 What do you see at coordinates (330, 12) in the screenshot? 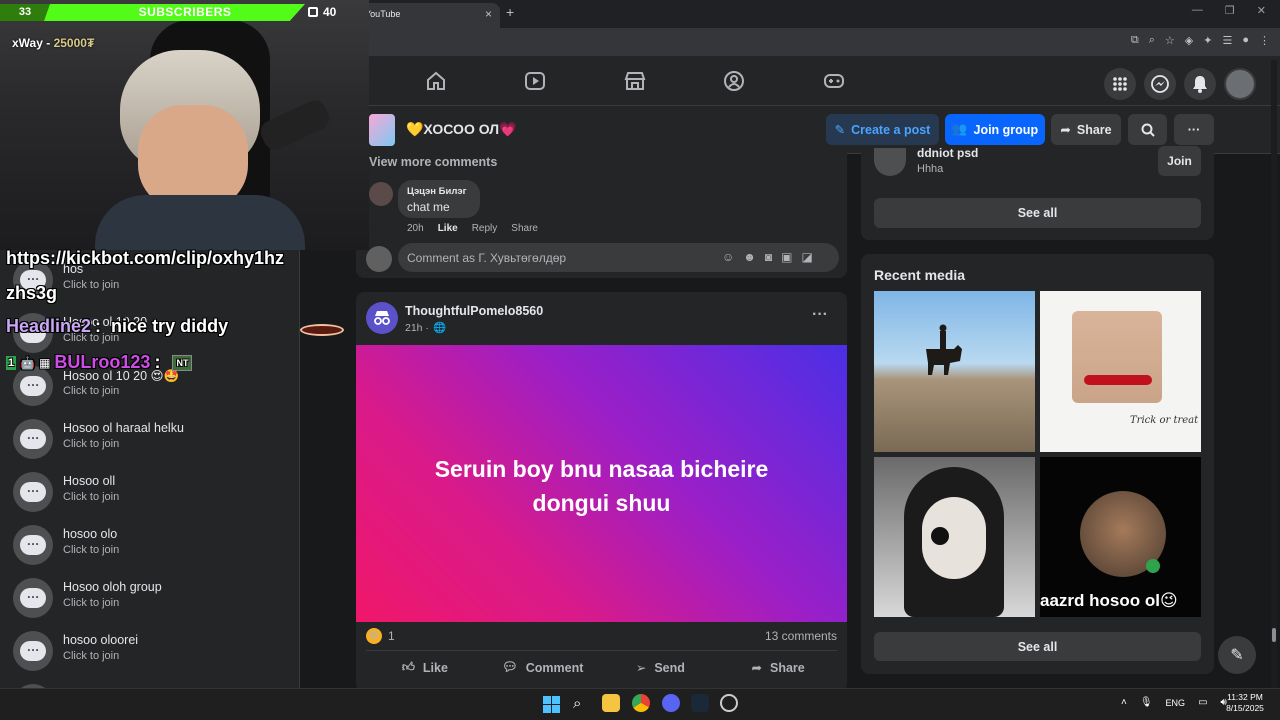
I see `subscriber-goal: 40` at bounding box center [330, 12].